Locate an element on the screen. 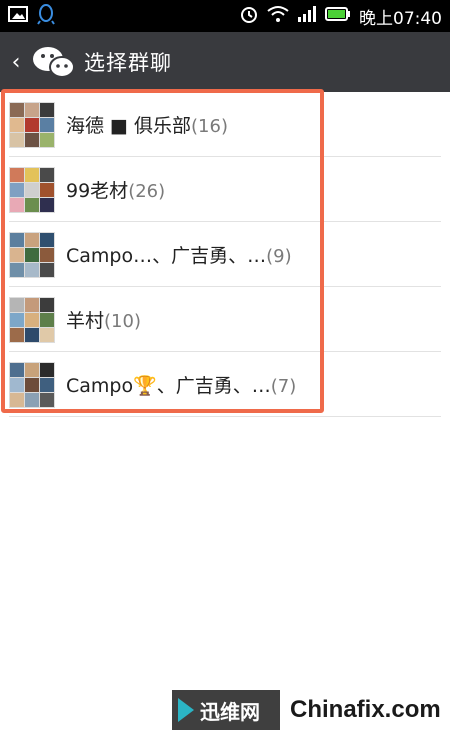 The width and height of the screenshot is (450, 732). app-header: ‹ 选择群聊 is located at coordinates (225, 62).